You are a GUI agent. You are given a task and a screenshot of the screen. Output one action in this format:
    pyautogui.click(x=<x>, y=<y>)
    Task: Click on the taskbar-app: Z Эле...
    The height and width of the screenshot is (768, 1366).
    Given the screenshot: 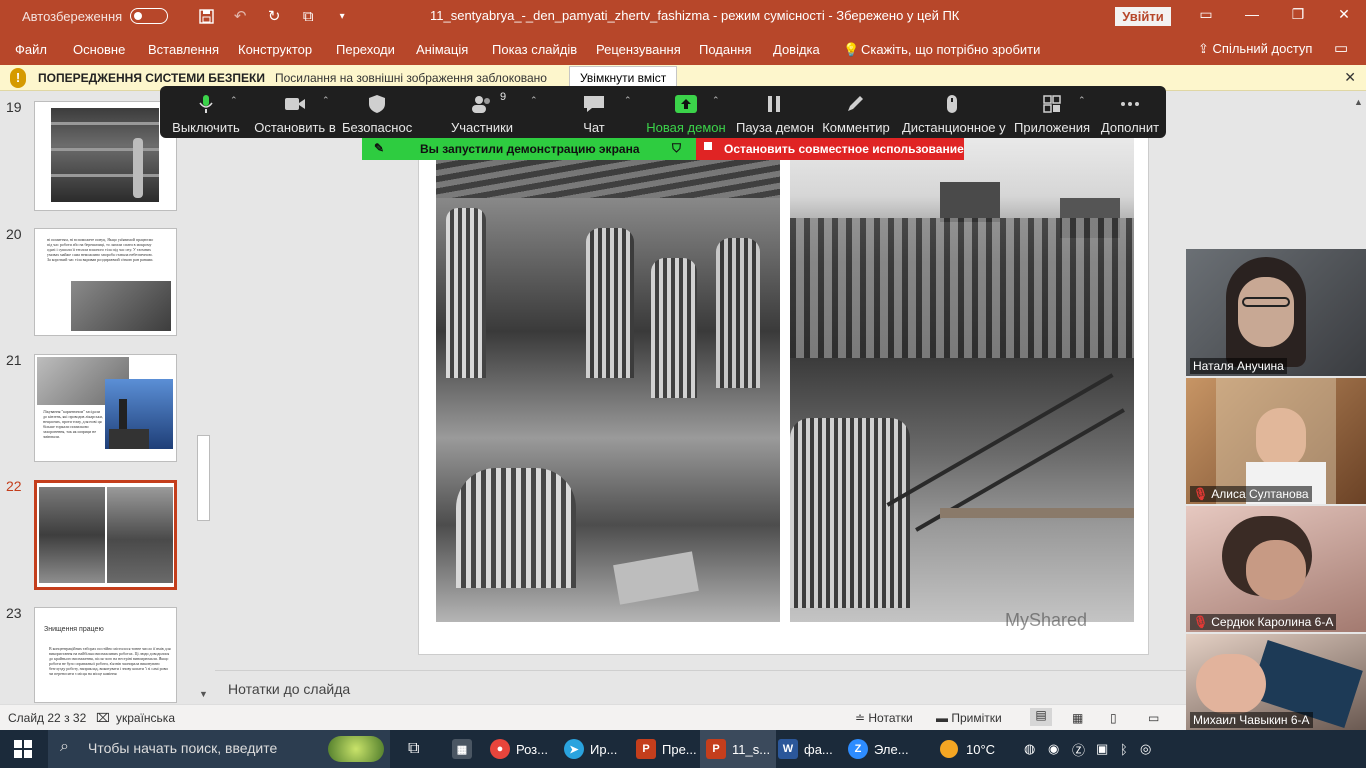 What is the action you would take?
    pyautogui.click(x=878, y=749)
    